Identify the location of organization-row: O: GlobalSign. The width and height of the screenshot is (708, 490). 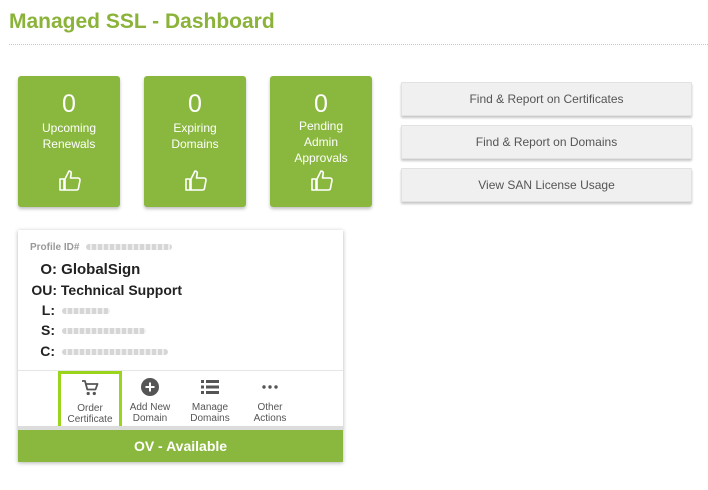
(79, 269).